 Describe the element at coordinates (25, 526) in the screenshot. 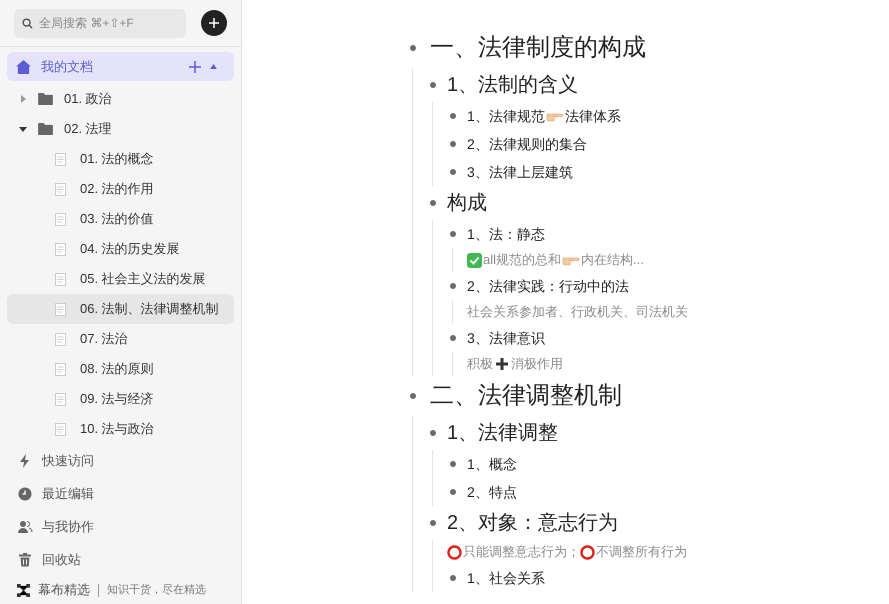

I see `people-icon` at that location.